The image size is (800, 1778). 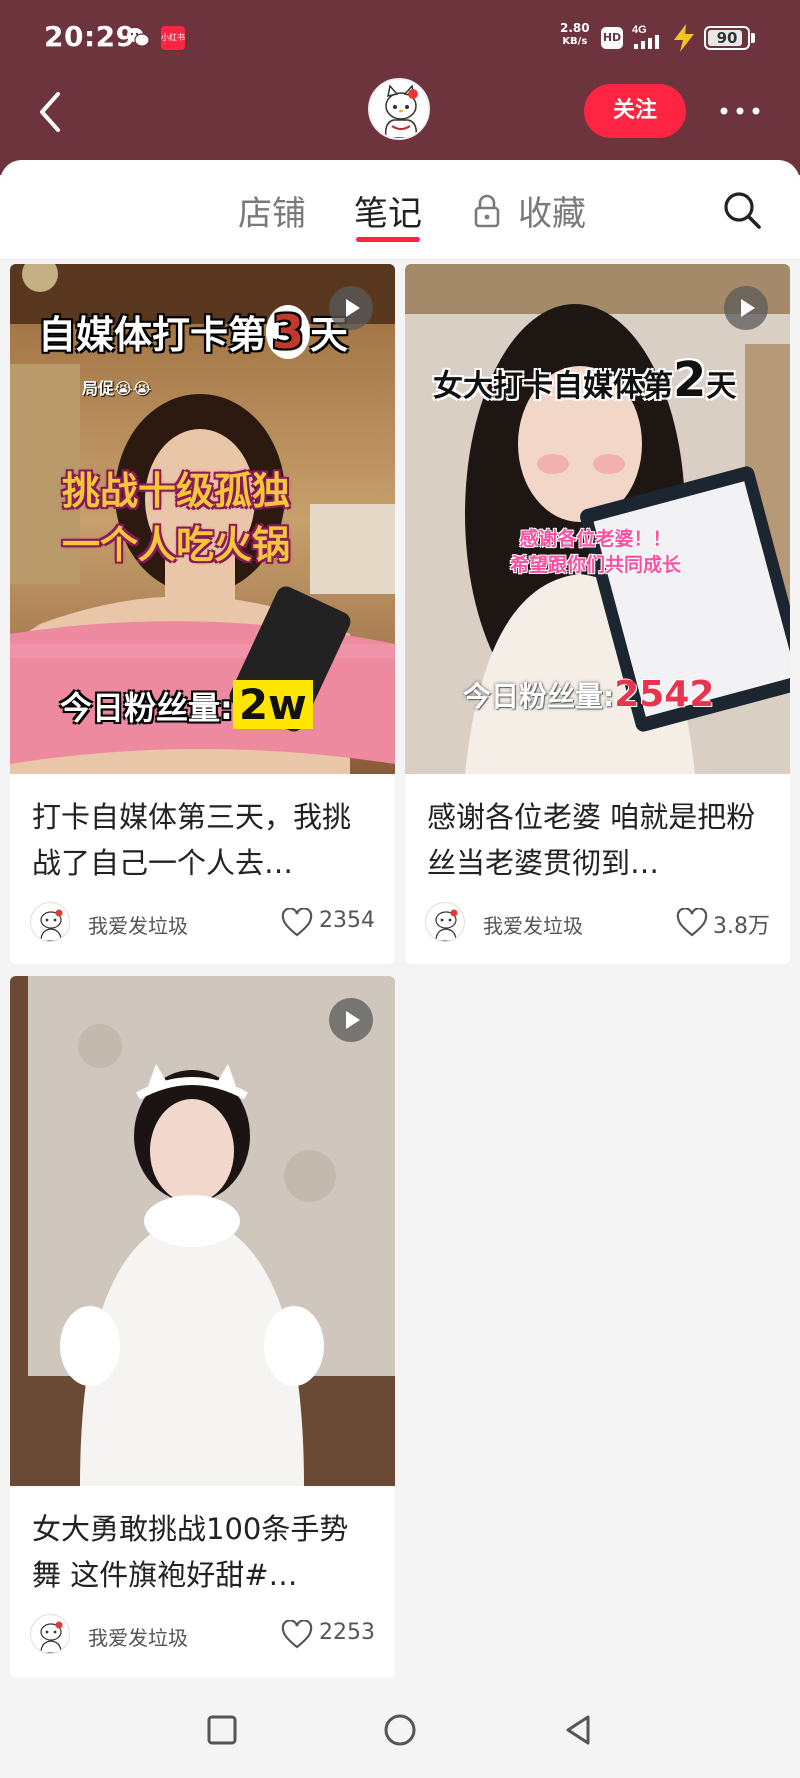 What do you see at coordinates (740, 111) in the screenshot?
I see `more-options-icon` at bounding box center [740, 111].